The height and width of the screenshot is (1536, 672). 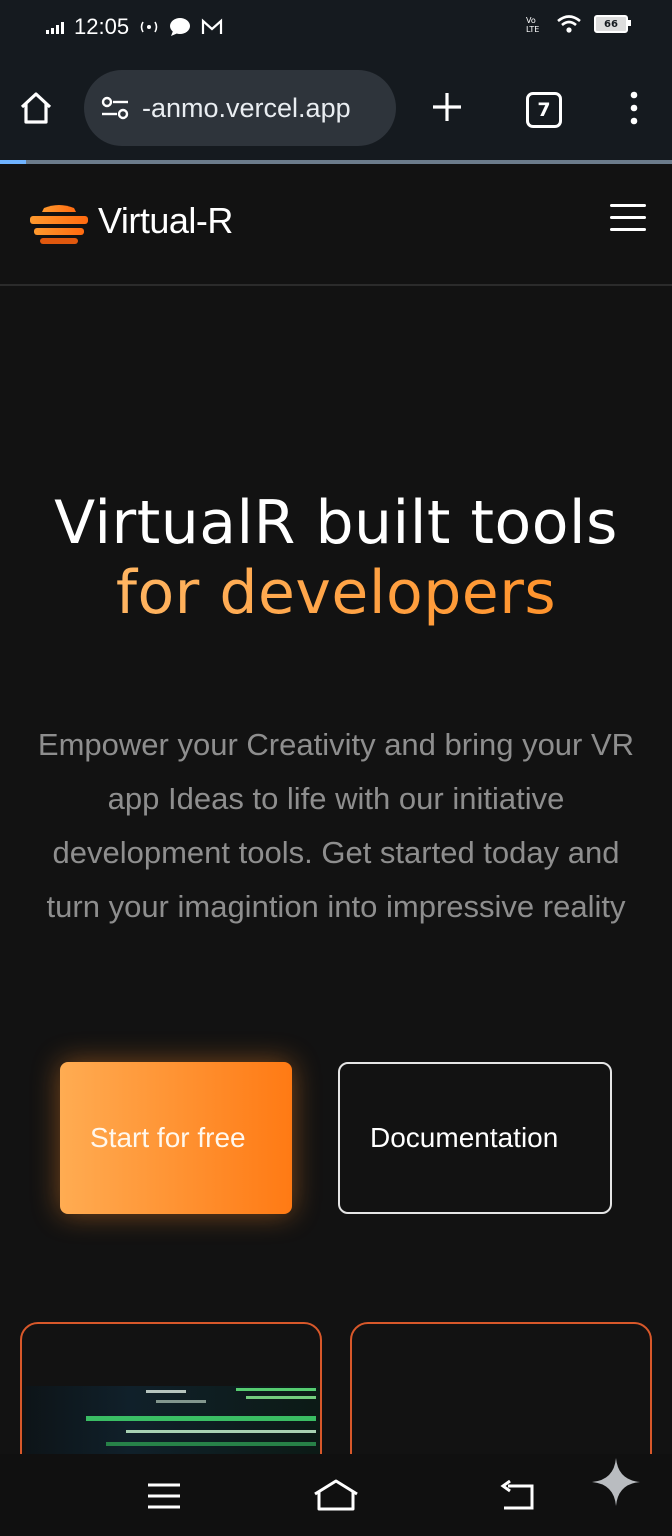 What do you see at coordinates (634, 108) in the screenshot?
I see `more-vert-icon` at bounding box center [634, 108].